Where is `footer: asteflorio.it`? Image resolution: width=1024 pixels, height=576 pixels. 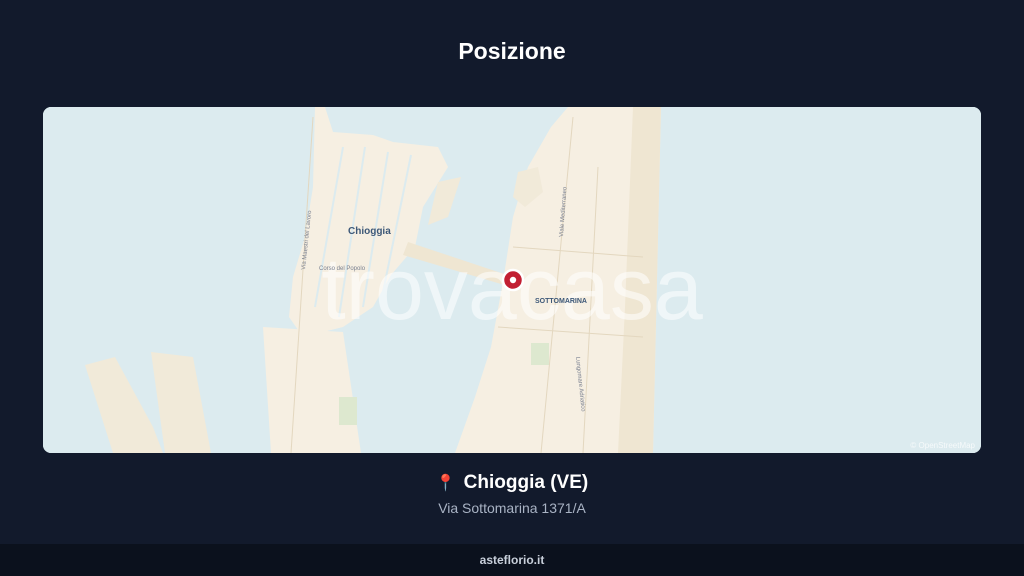 footer: asteflorio.it is located at coordinates (512, 560).